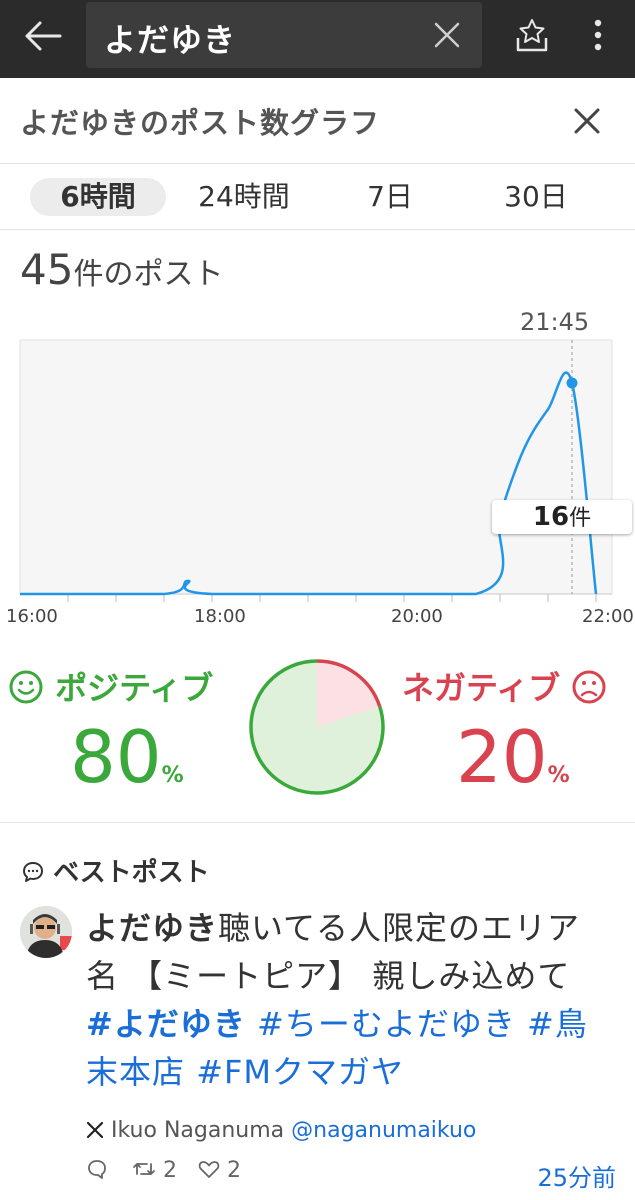  What do you see at coordinates (32, 616) in the screenshot?
I see `x-tick-label: 16:00` at bounding box center [32, 616].